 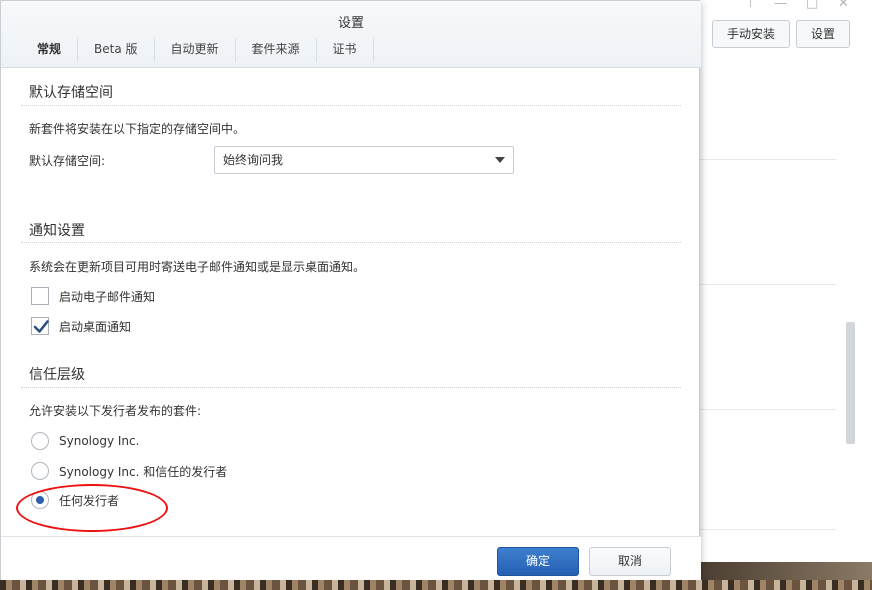 I want to click on desktop-notification-label: 启动桌面通知, so click(x=95, y=326).